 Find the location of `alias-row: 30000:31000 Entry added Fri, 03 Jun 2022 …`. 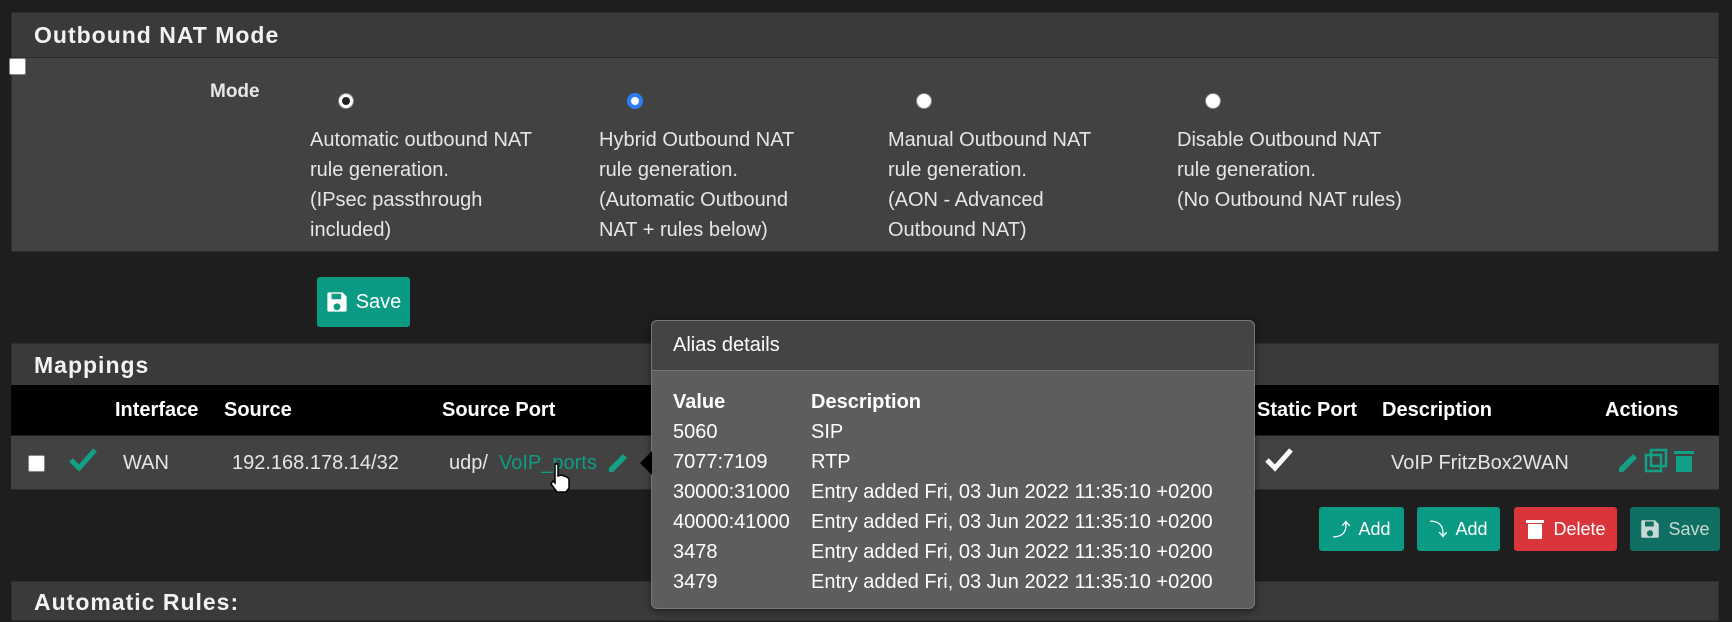

alias-row: 30000:31000 Entry added Fri, 03 Jun 2022 … is located at coordinates (943, 492).